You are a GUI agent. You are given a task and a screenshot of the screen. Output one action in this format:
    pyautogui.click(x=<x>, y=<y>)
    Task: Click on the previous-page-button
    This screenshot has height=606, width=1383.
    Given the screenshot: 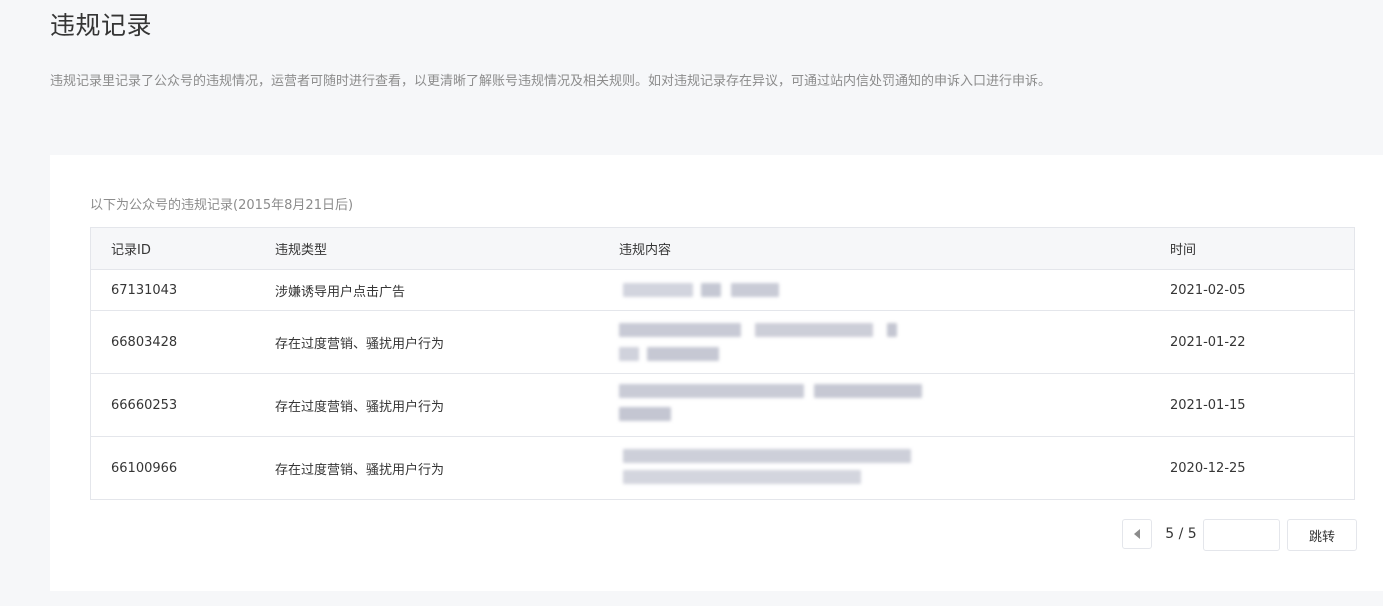 What is the action you would take?
    pyautogui.click(x=1137, y=534)
    